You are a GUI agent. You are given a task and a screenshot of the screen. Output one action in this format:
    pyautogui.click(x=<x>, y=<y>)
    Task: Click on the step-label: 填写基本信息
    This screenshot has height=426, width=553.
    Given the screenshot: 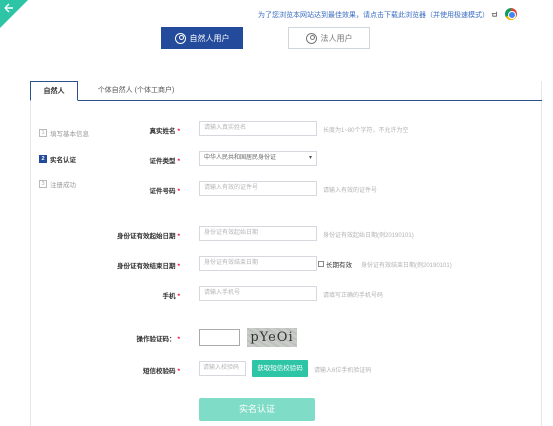 What is the action you would take?
    pyautogui.click(x=69, y=134)
    